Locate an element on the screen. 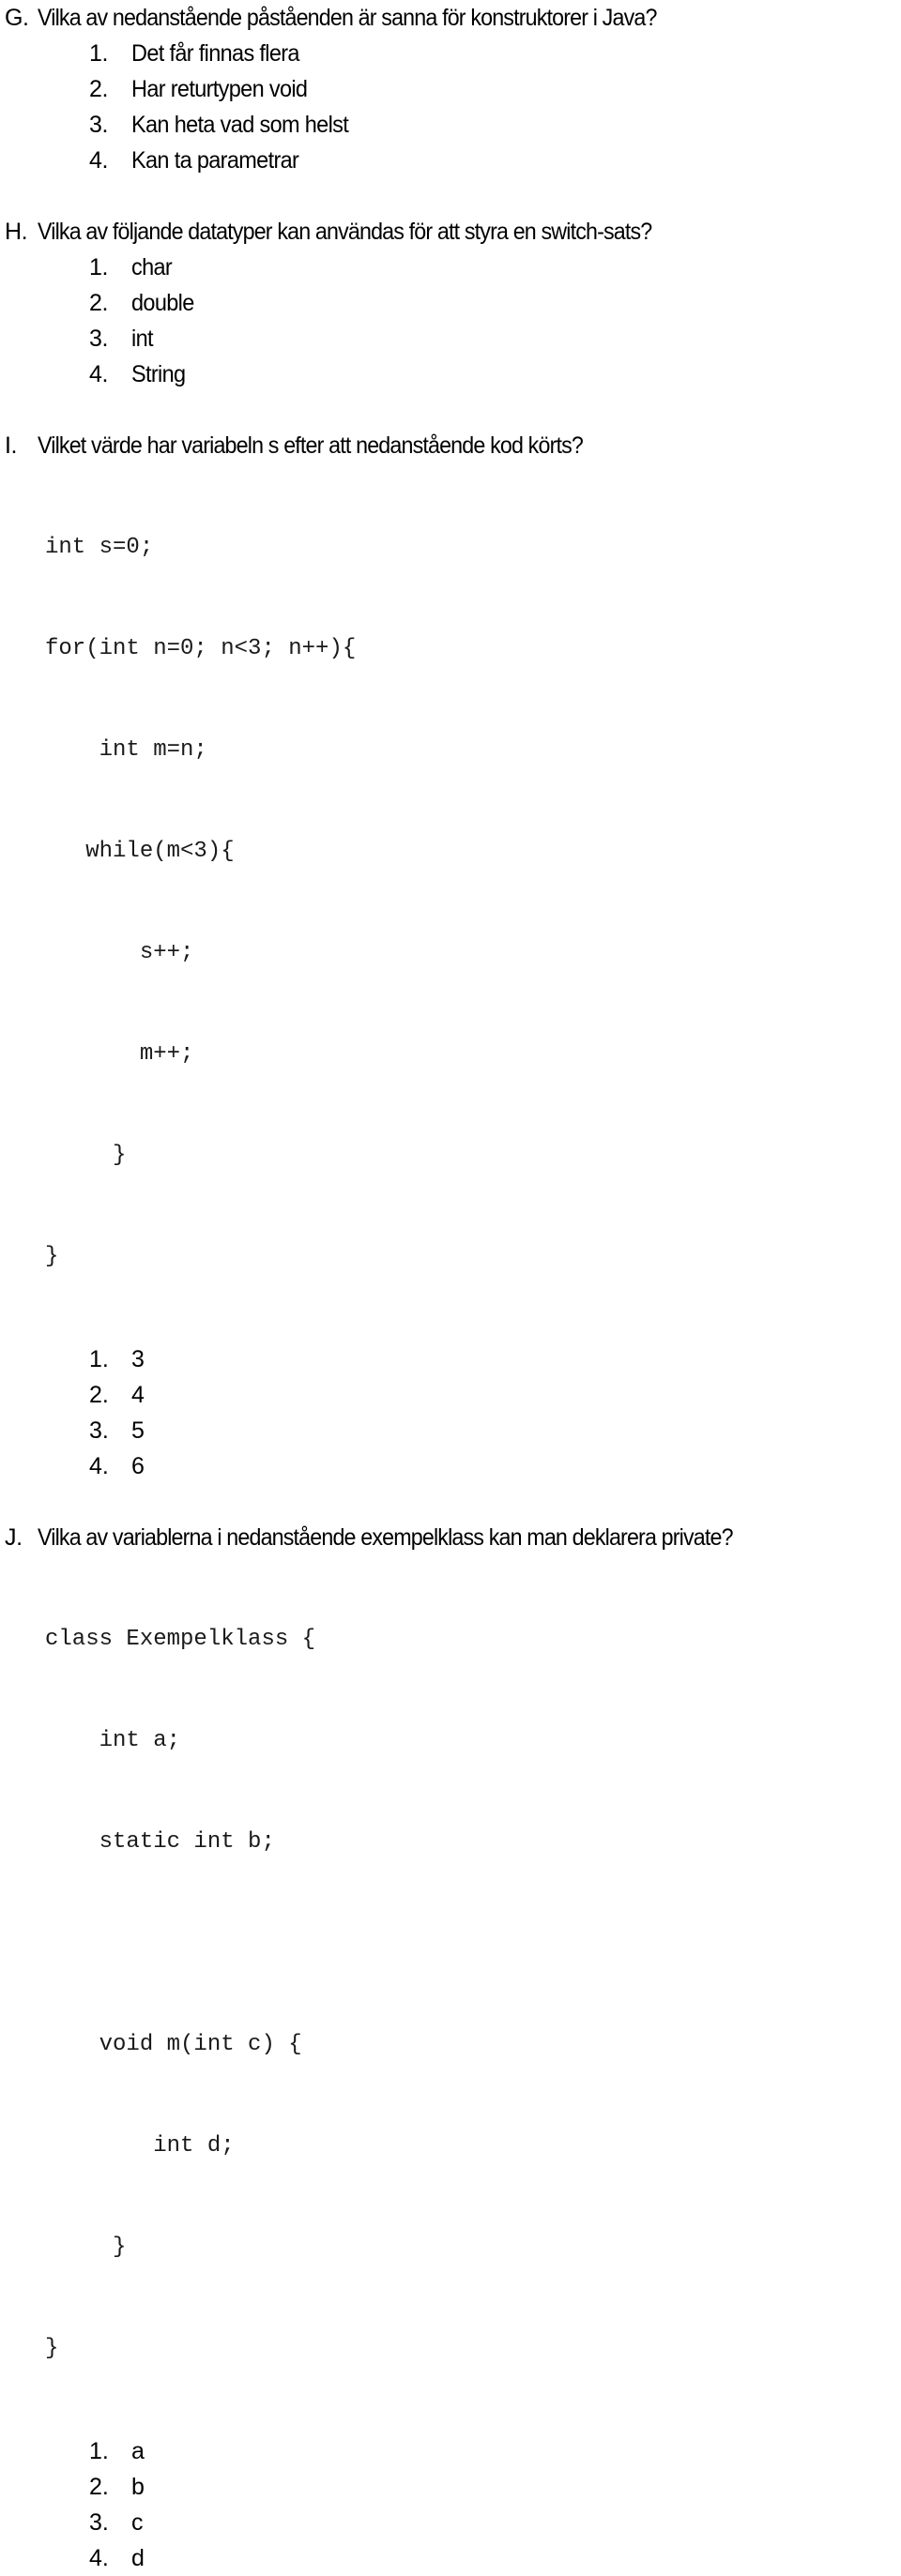  option-label: Kan heta vad som helst is located at coordinates (240, 125).